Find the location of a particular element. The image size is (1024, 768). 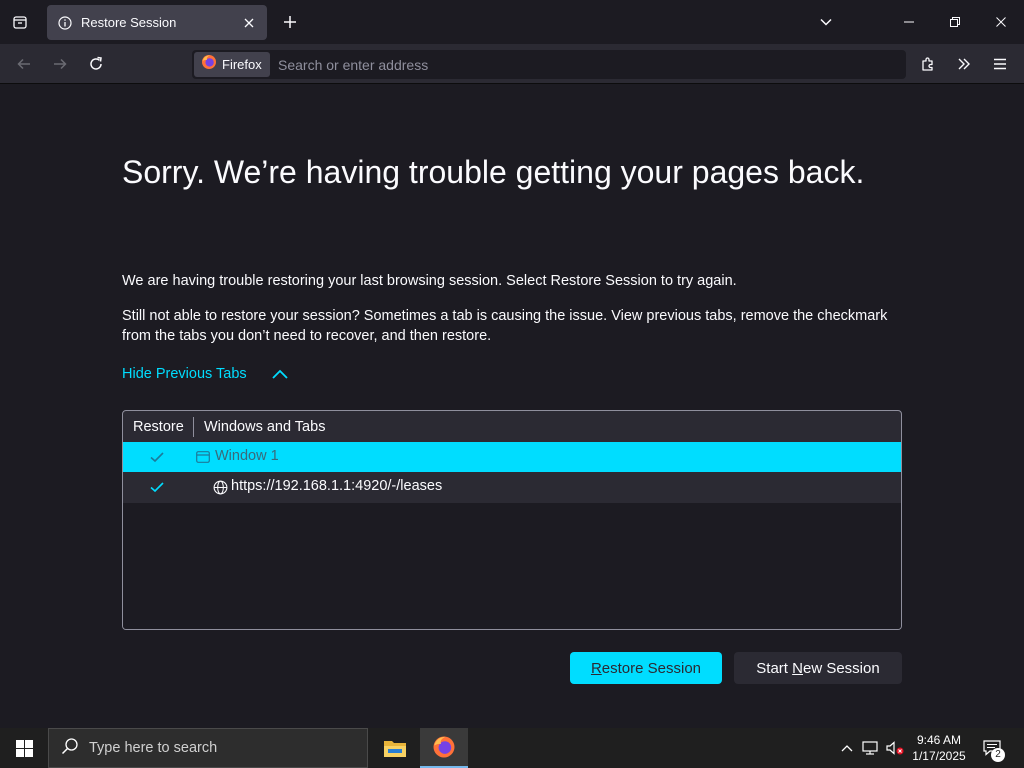

column-header-windows-and-tabs: Windows and Tabs is located at coordinates (259, 427).